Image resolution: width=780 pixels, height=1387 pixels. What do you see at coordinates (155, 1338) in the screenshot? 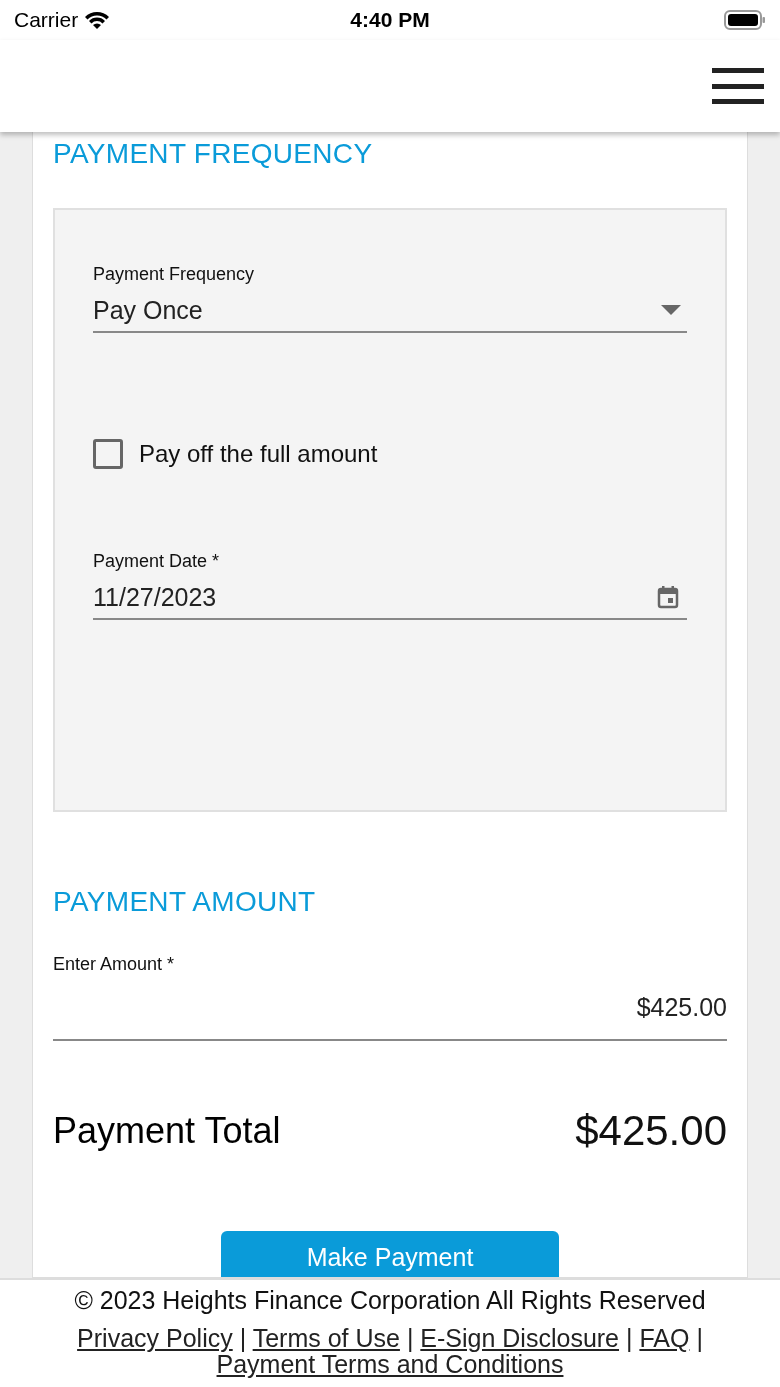
I see `footer-link: Privacy Policy` at bounding box center [155, 1338].